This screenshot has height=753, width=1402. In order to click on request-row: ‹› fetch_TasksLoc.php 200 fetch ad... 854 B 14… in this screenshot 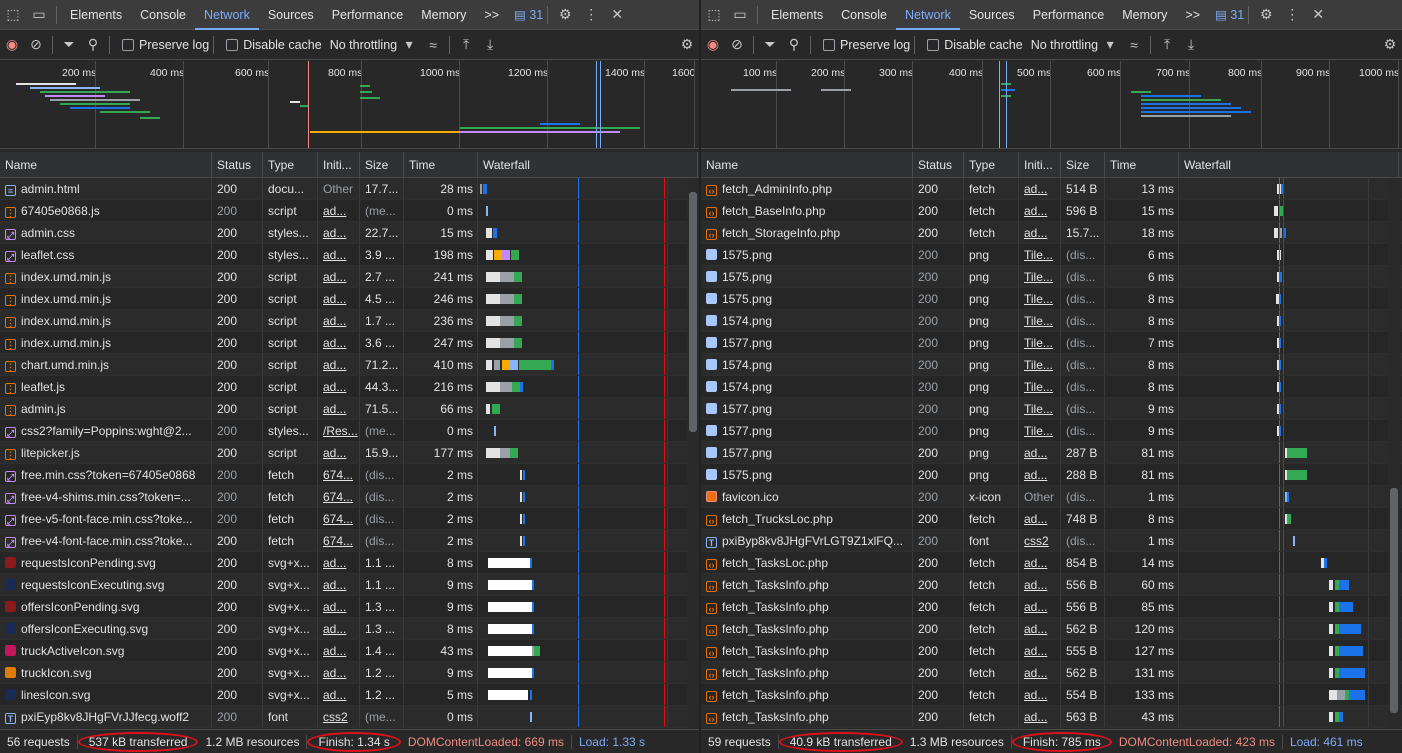, I will do `click(1051, 563)`.